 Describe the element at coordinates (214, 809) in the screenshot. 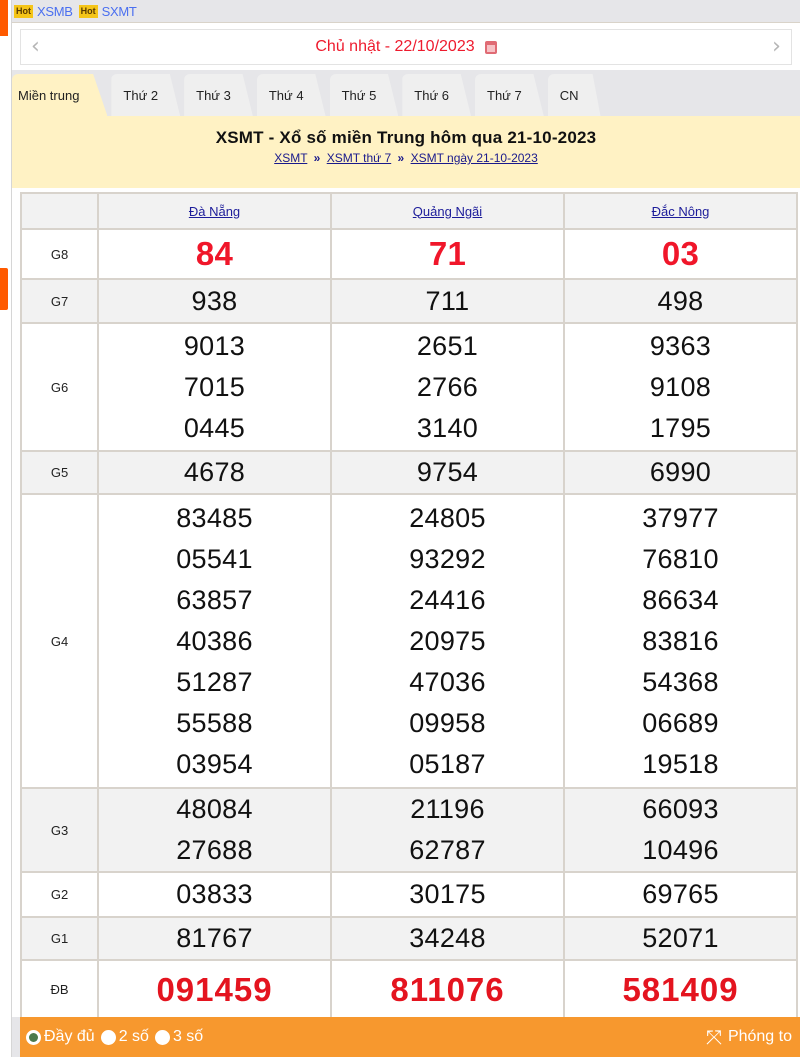

I see `prize-number: 48084` at that location.